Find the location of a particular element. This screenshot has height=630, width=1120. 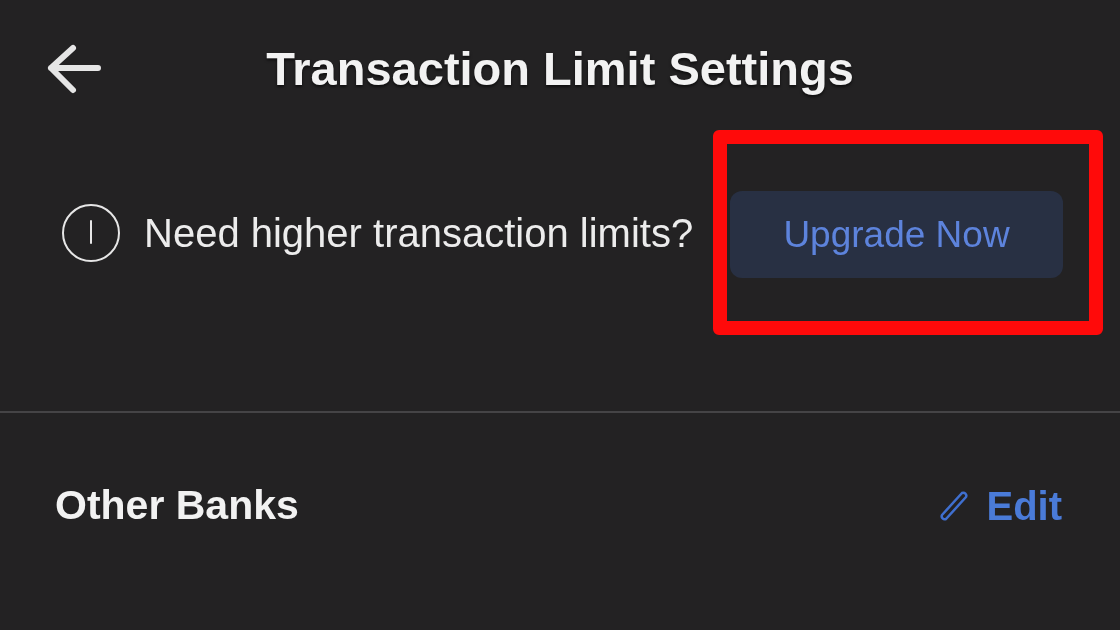

info-icon is located at coordinates (91, 232).